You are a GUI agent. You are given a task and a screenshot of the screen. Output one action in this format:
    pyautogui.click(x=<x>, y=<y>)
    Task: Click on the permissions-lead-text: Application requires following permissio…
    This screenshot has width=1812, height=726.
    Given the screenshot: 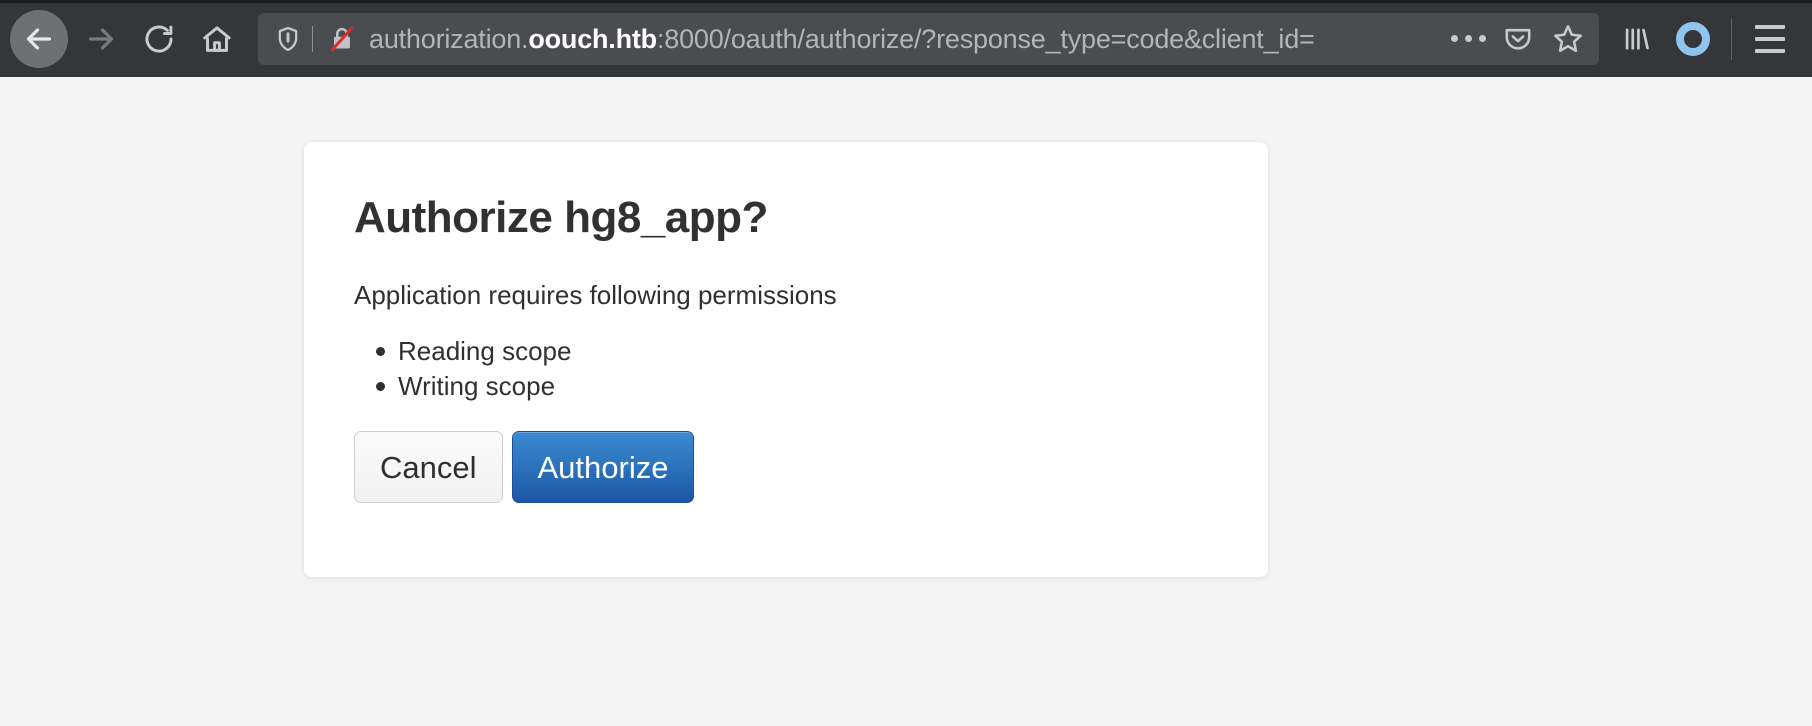 What is the action you would take?
    pyautogui.click(x=595, y=295)
    